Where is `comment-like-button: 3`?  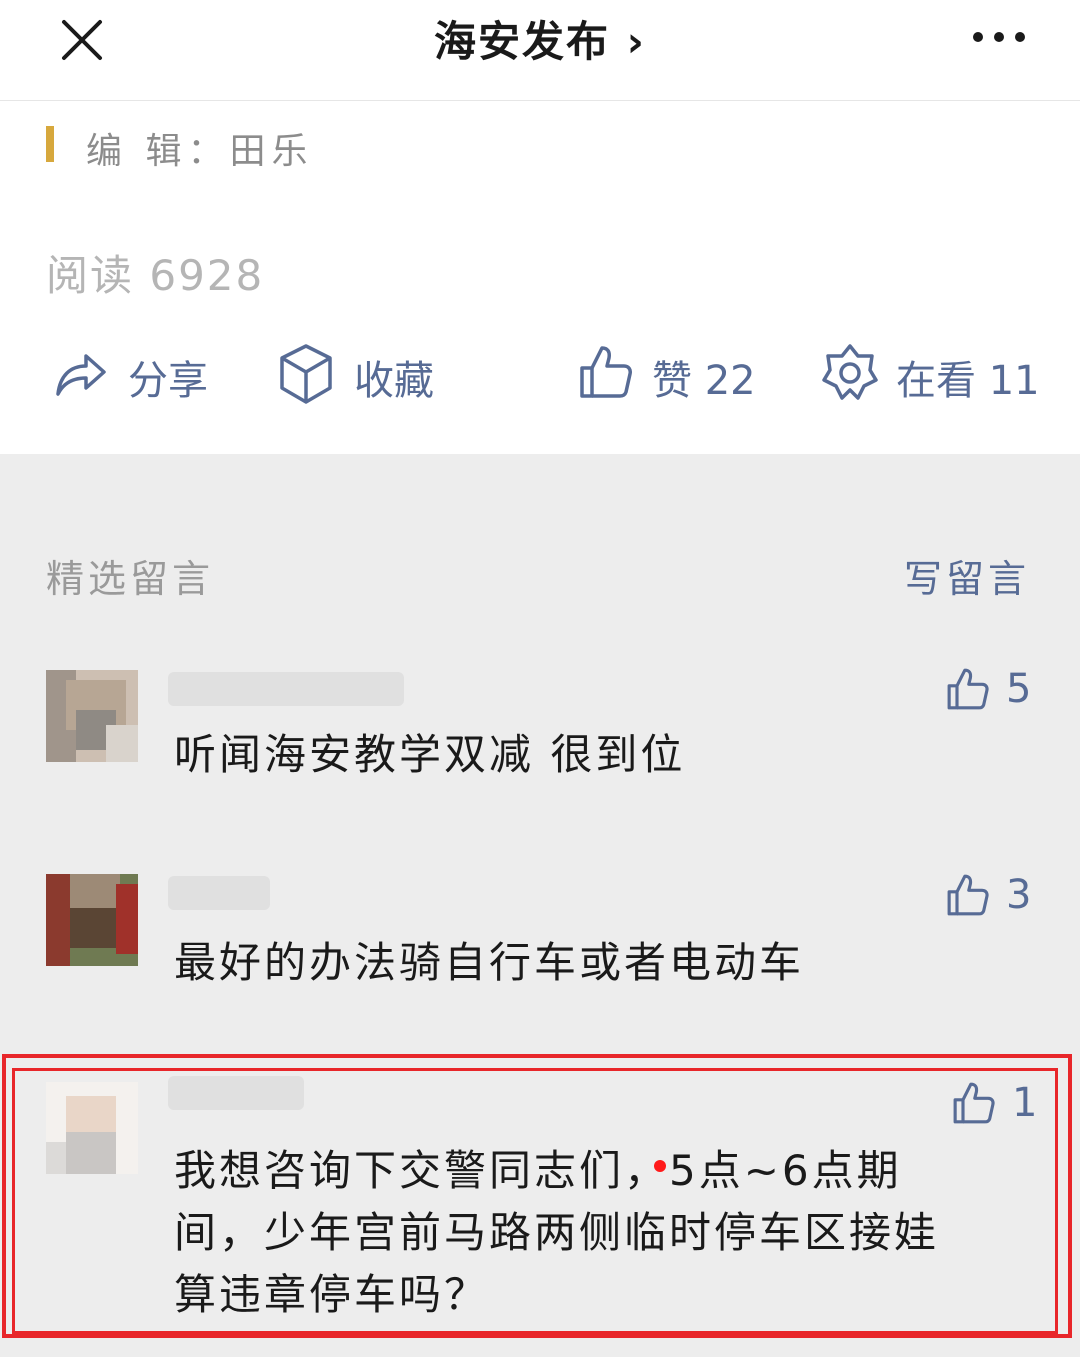 comment-like-button: 3 is located at coordinates (996, 900).